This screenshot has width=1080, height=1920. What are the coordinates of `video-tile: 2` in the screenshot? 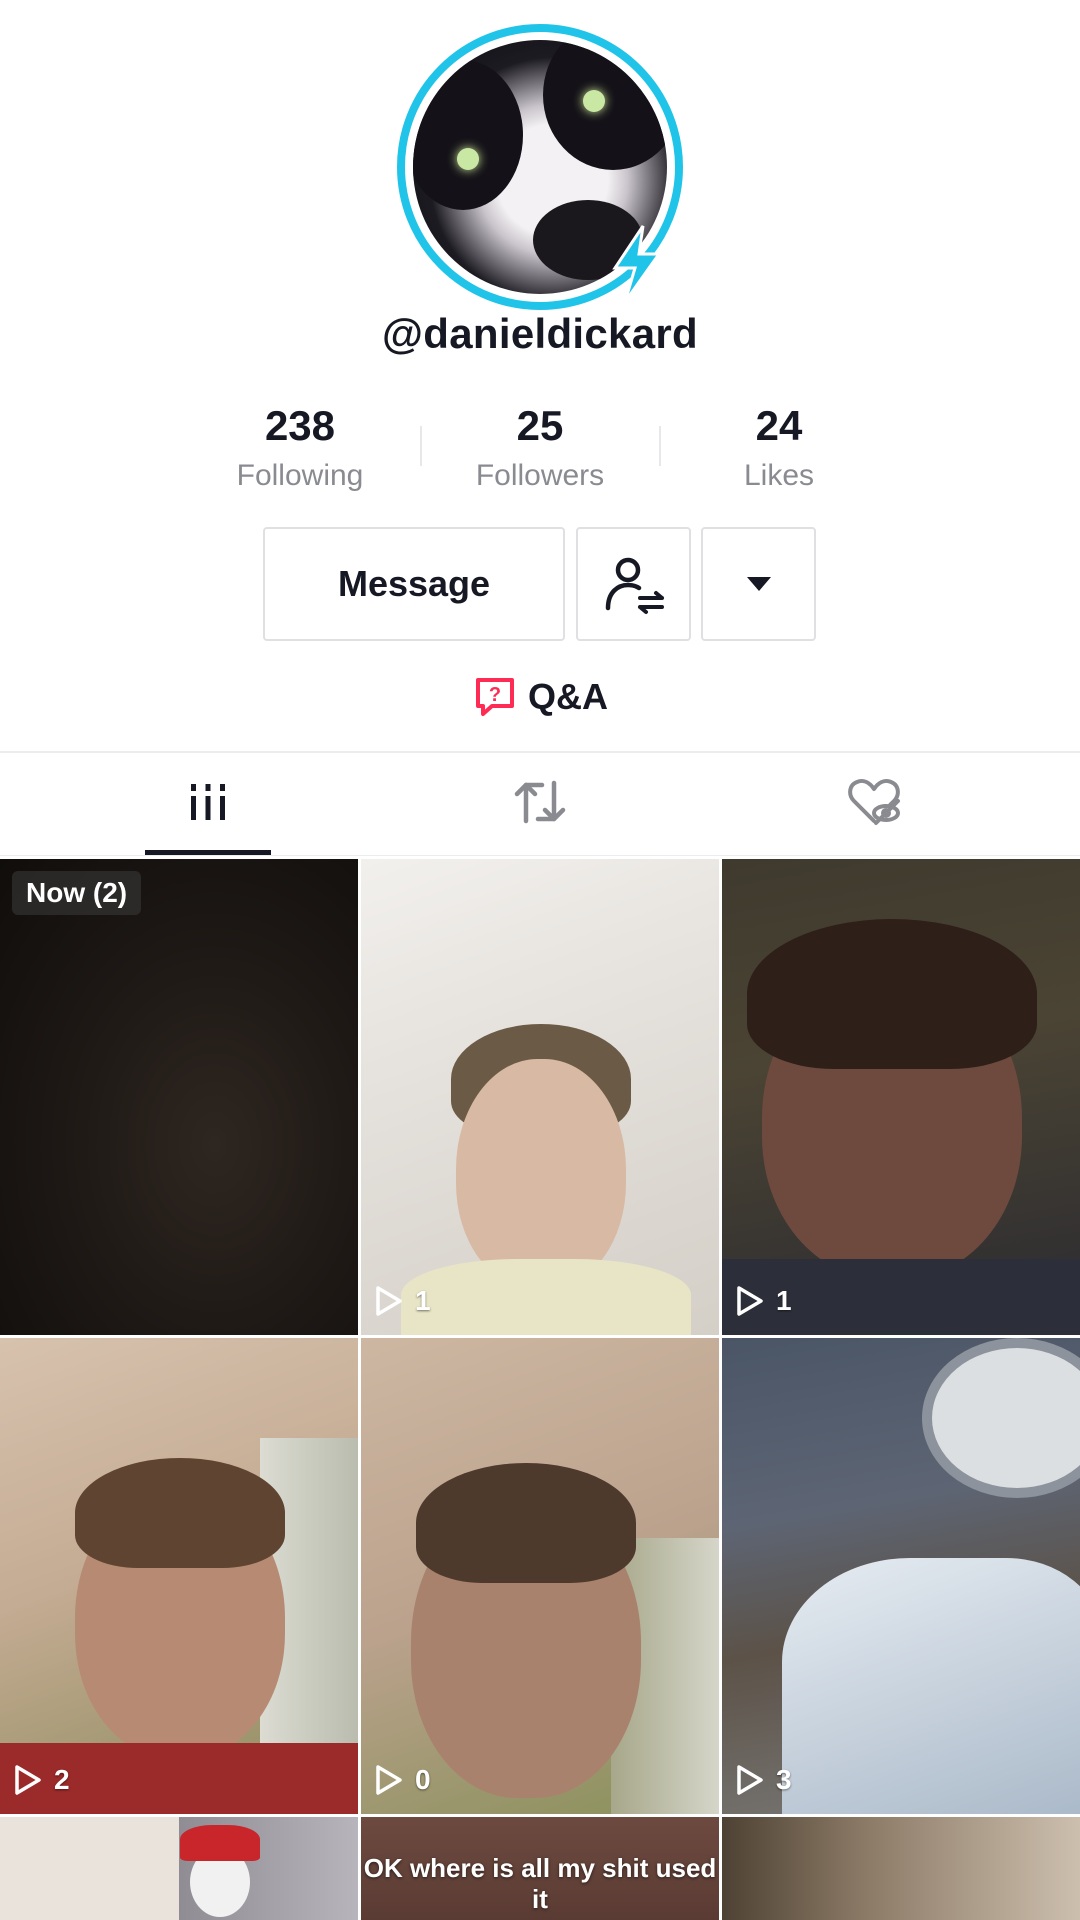 It's located at (179, 1576).